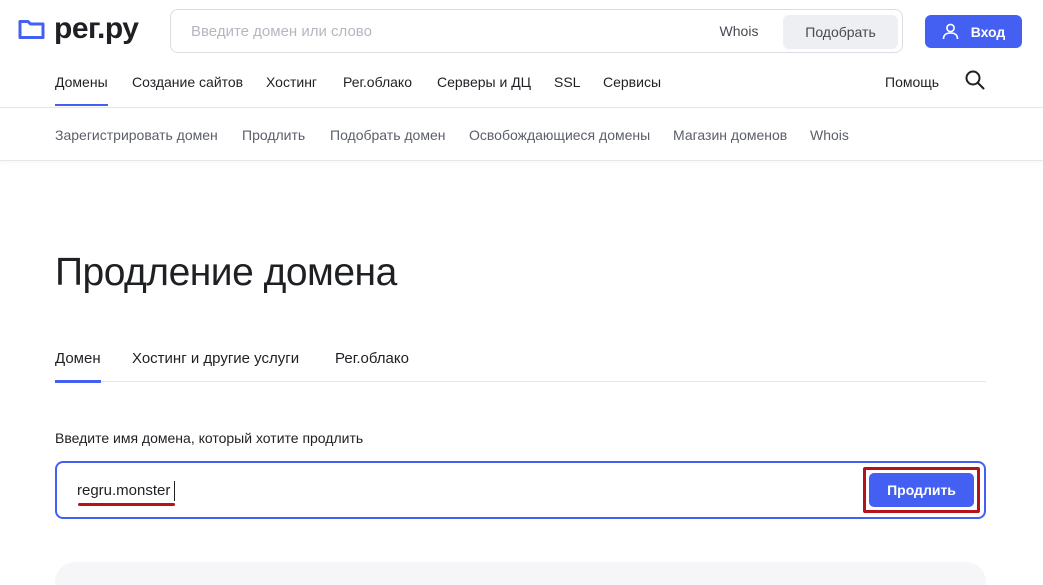  I want to click on user-icon, so click(950, 31).